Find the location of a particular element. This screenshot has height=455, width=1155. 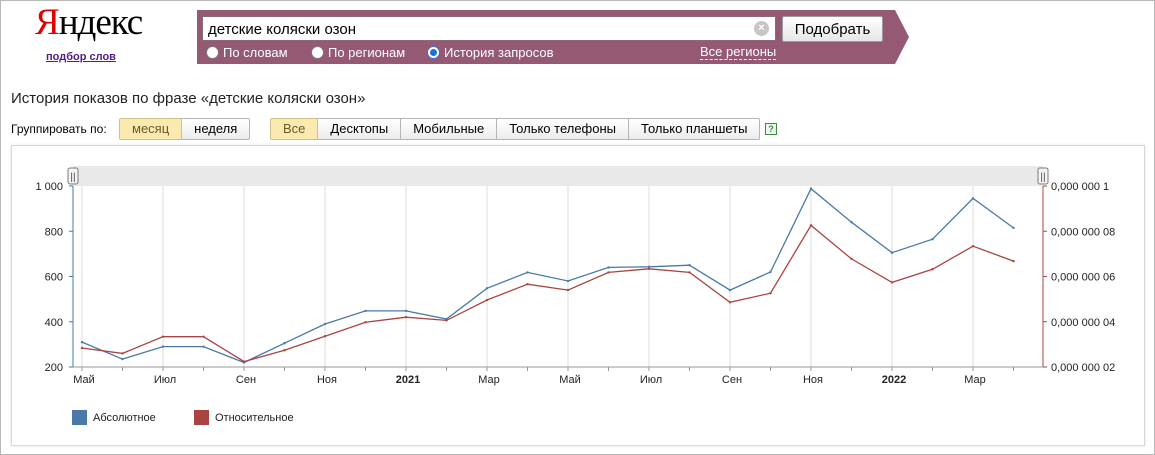

device-desktop-button: Десктопы is located at coordinates (360, 129).